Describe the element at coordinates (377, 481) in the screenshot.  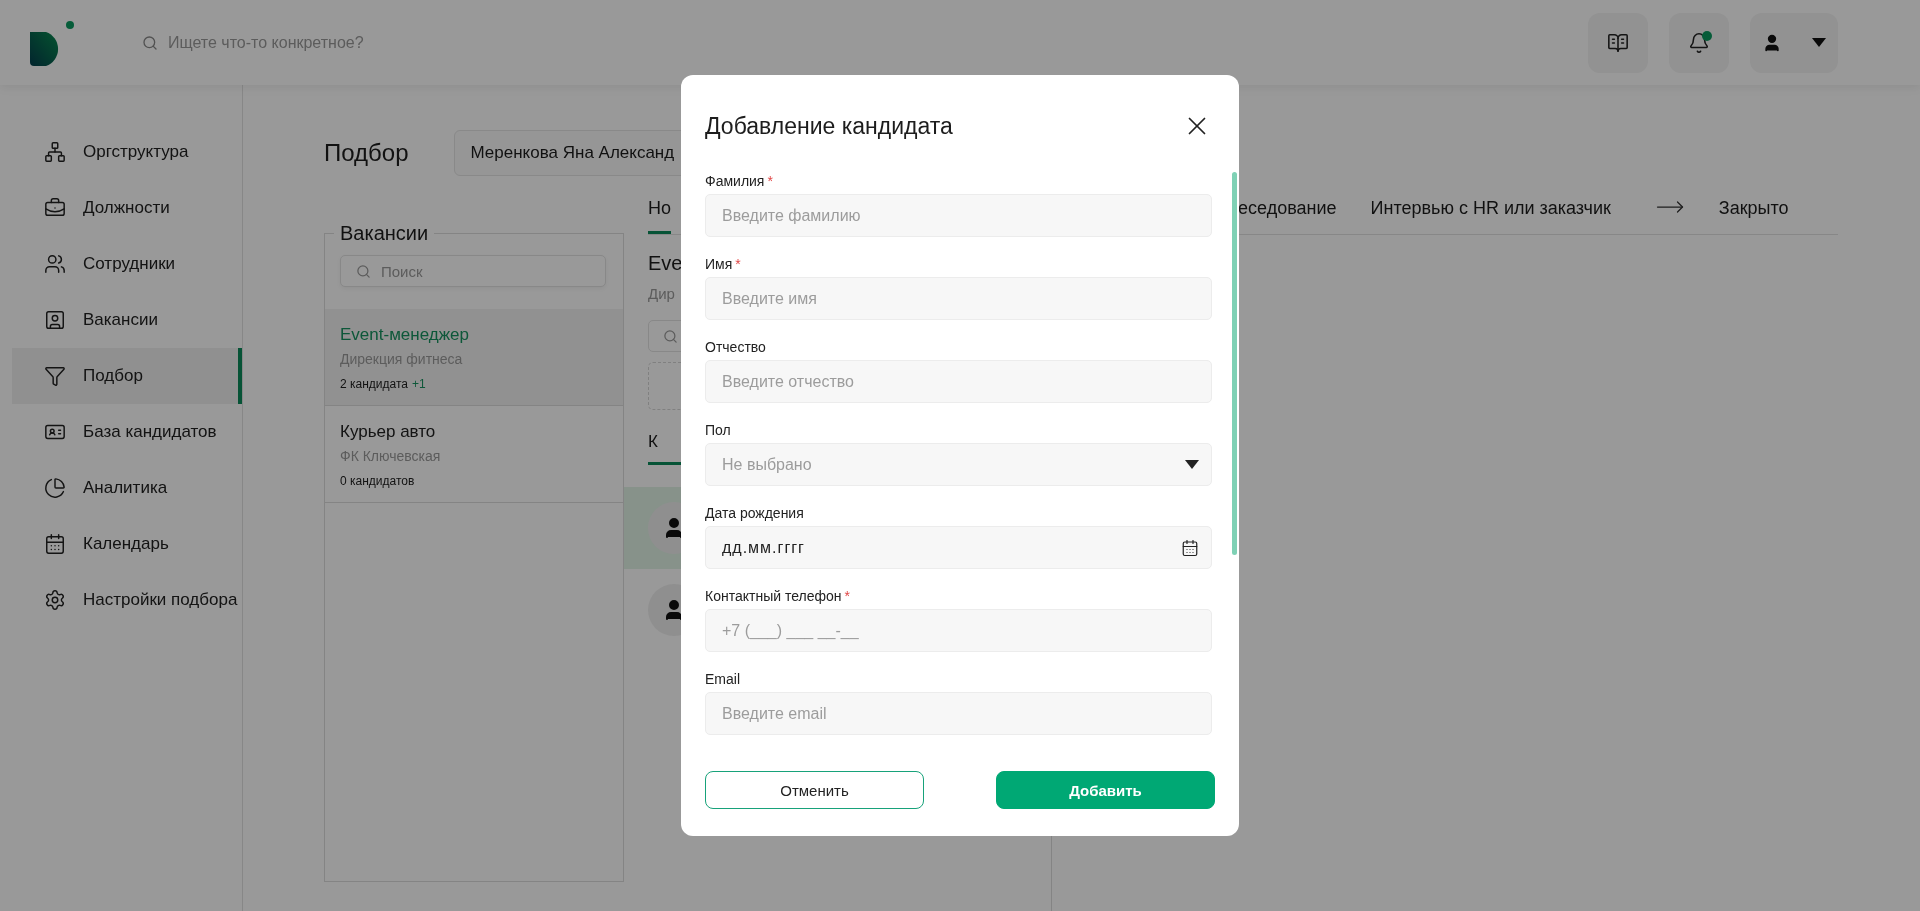
I see `candidate-count: 0 кандидатов` at that location.